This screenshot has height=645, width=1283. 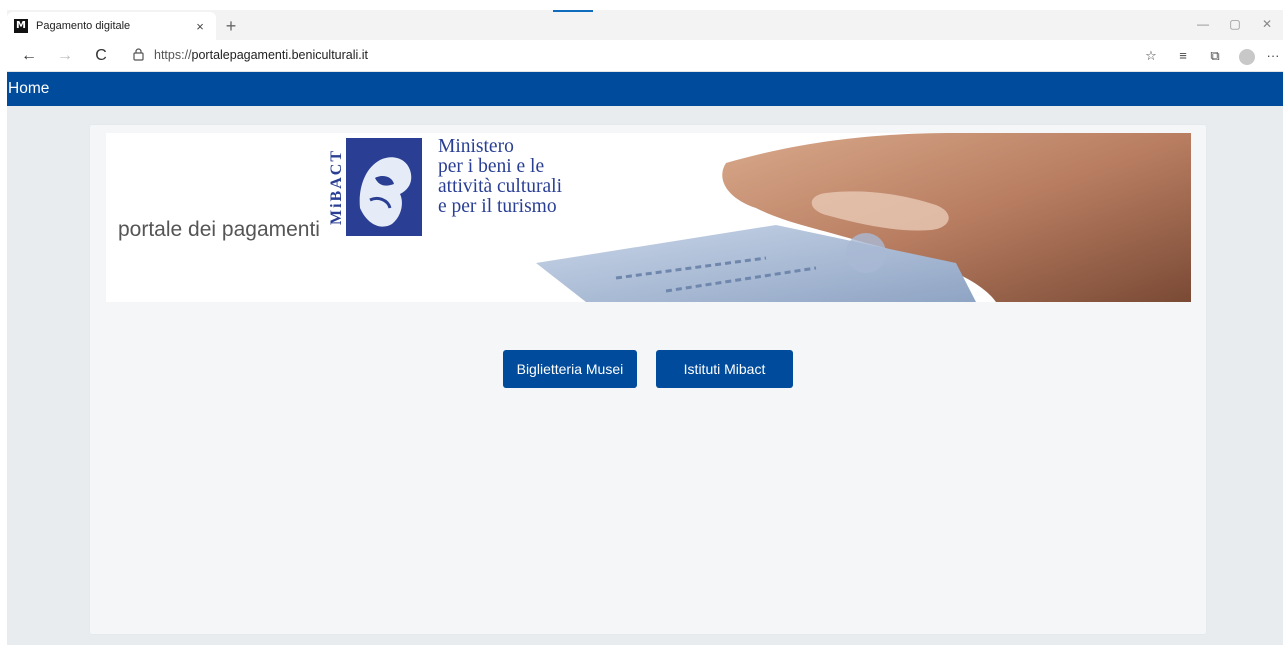 I want to click on biglietteria-musei-button: Biglietteria Musei, so click(x=570, y=369).